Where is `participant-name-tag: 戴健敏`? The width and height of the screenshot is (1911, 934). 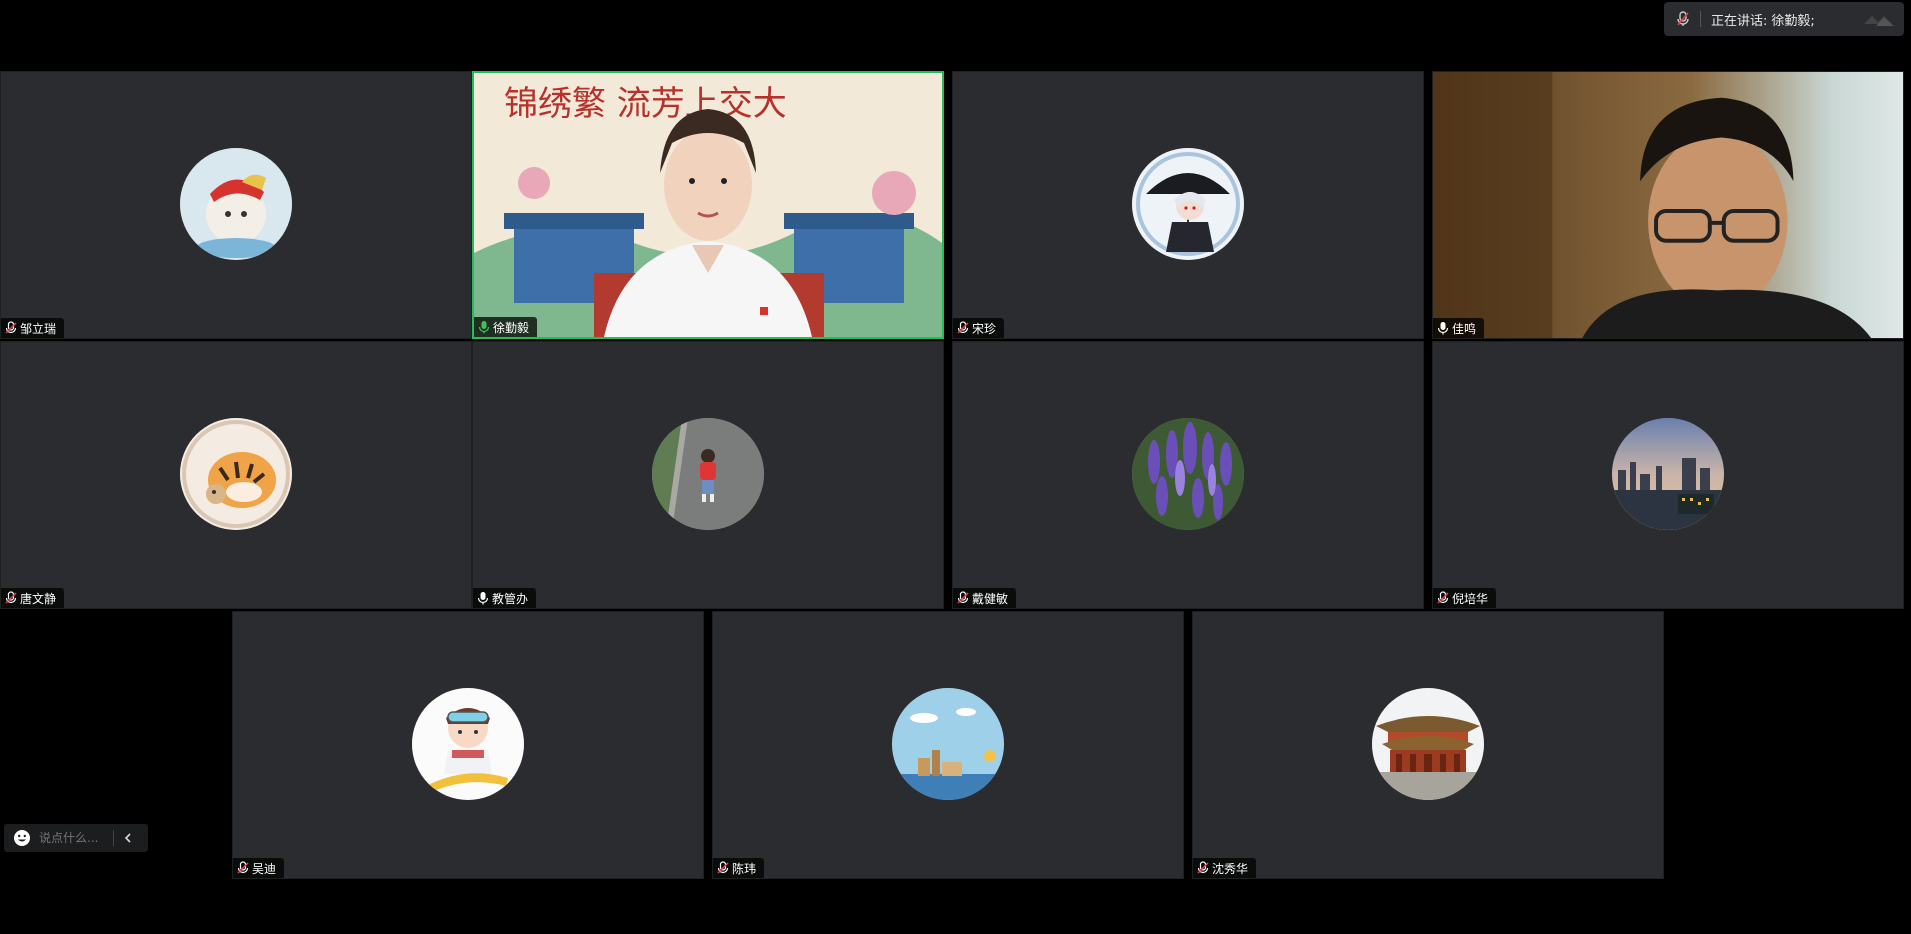
participant-name-tag: 戴健敏 is located at coordinates (985, 598).